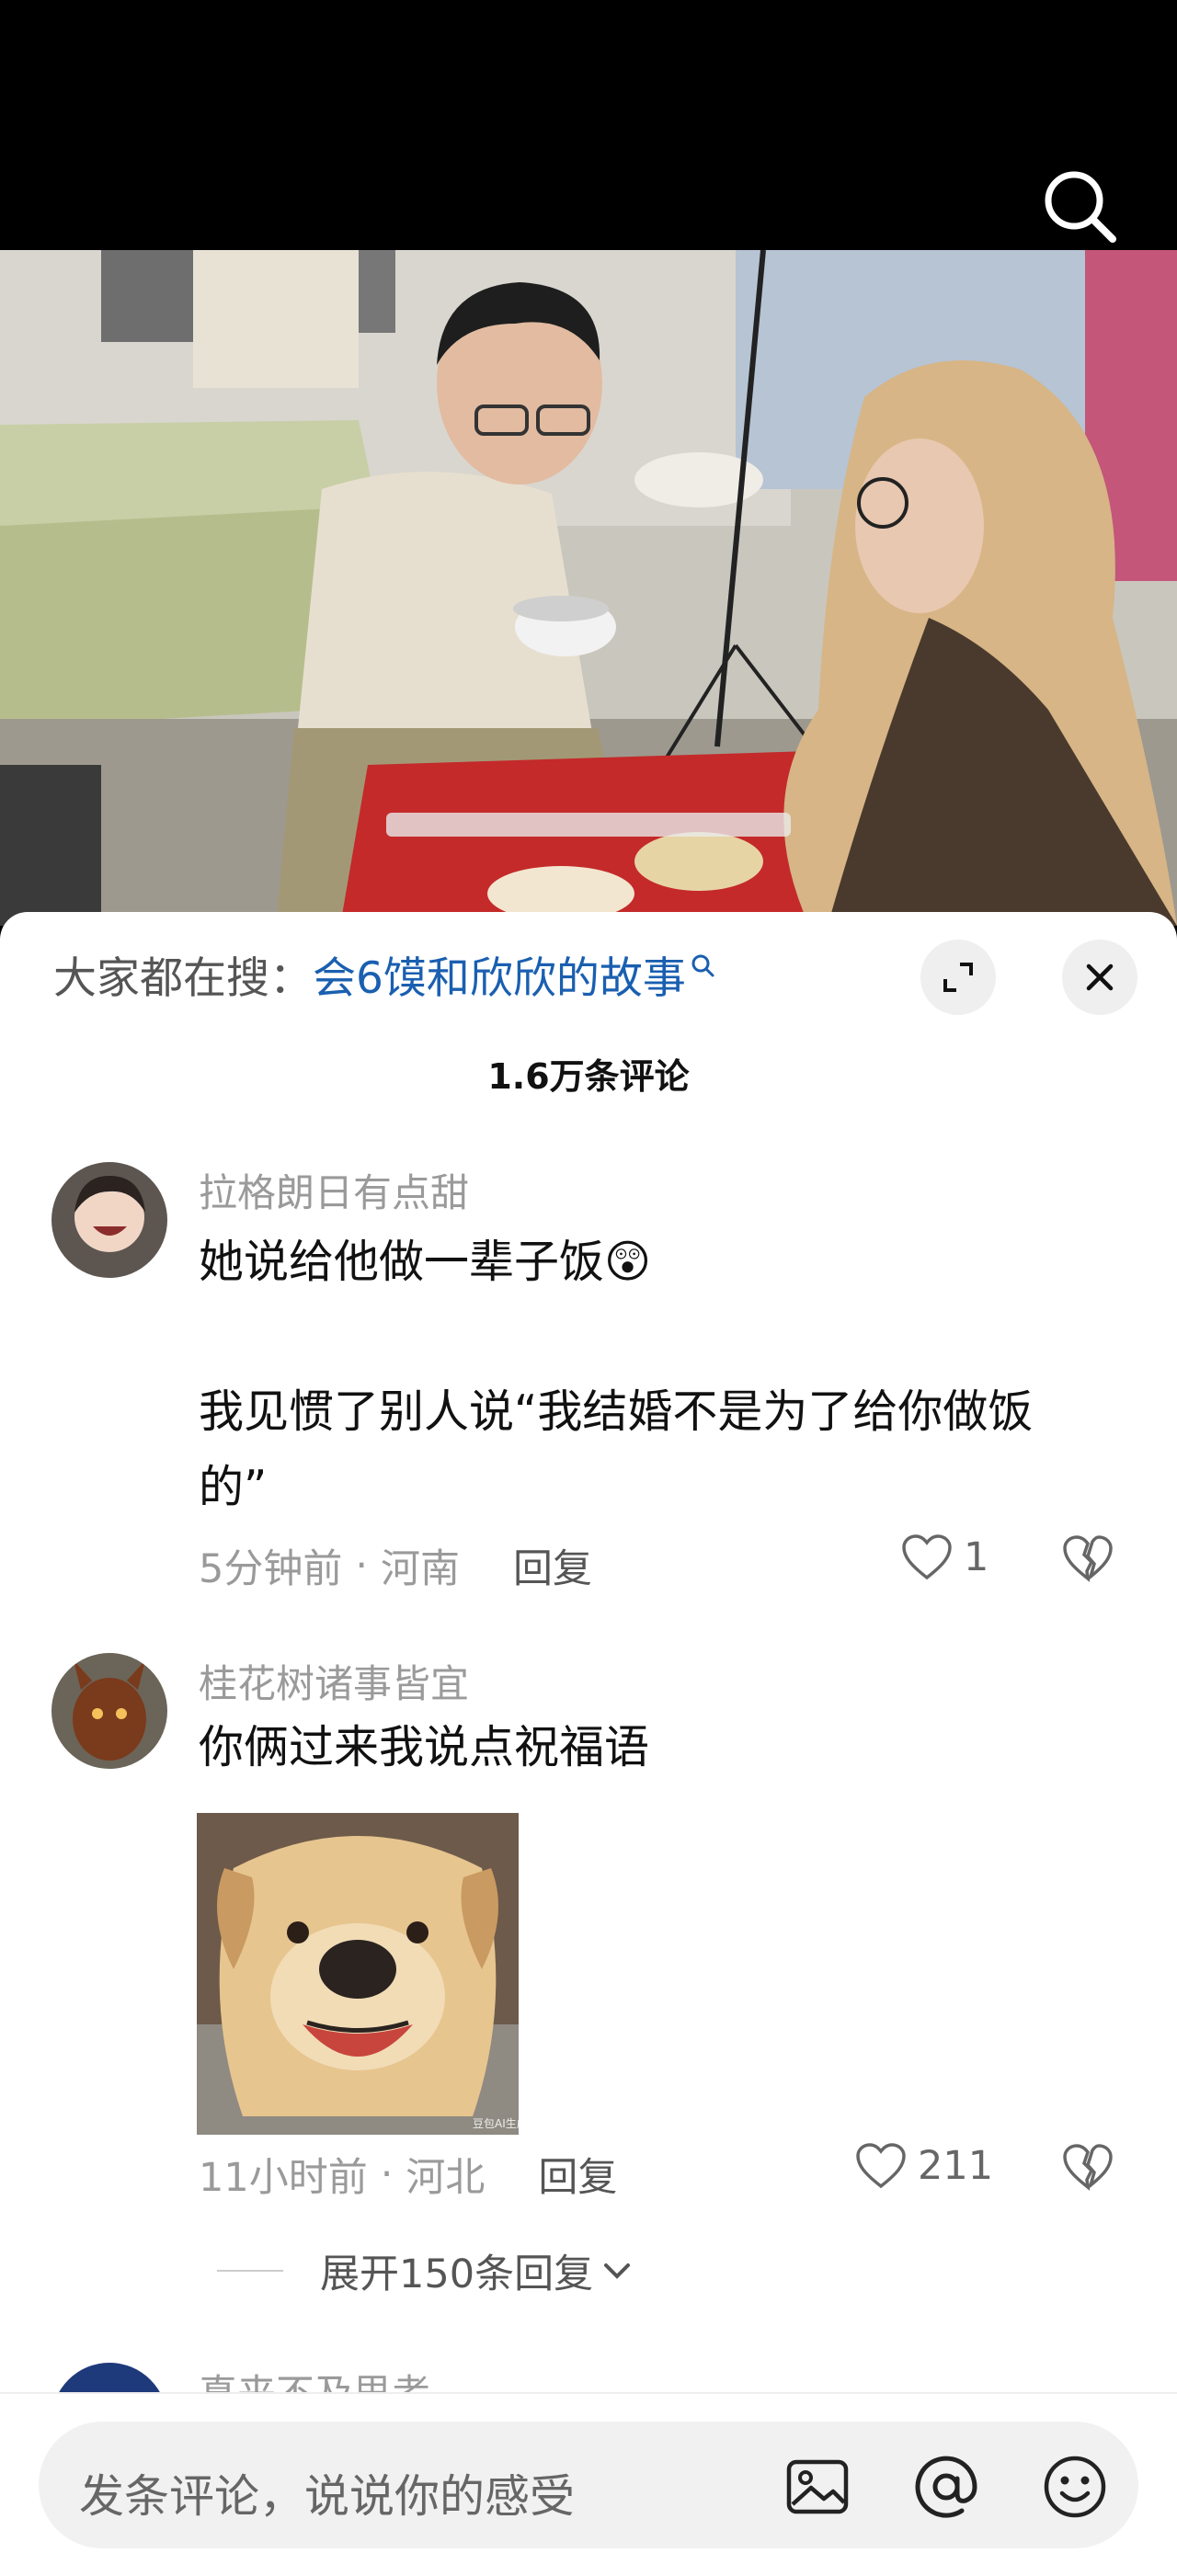 Image resolution: width=1177 pixels, height=2576 pixels. What do you see at coordinates (271, 1569) in the screenshot?
I see `comment-time: 5分钟前` at bounding box center [271, 1569].